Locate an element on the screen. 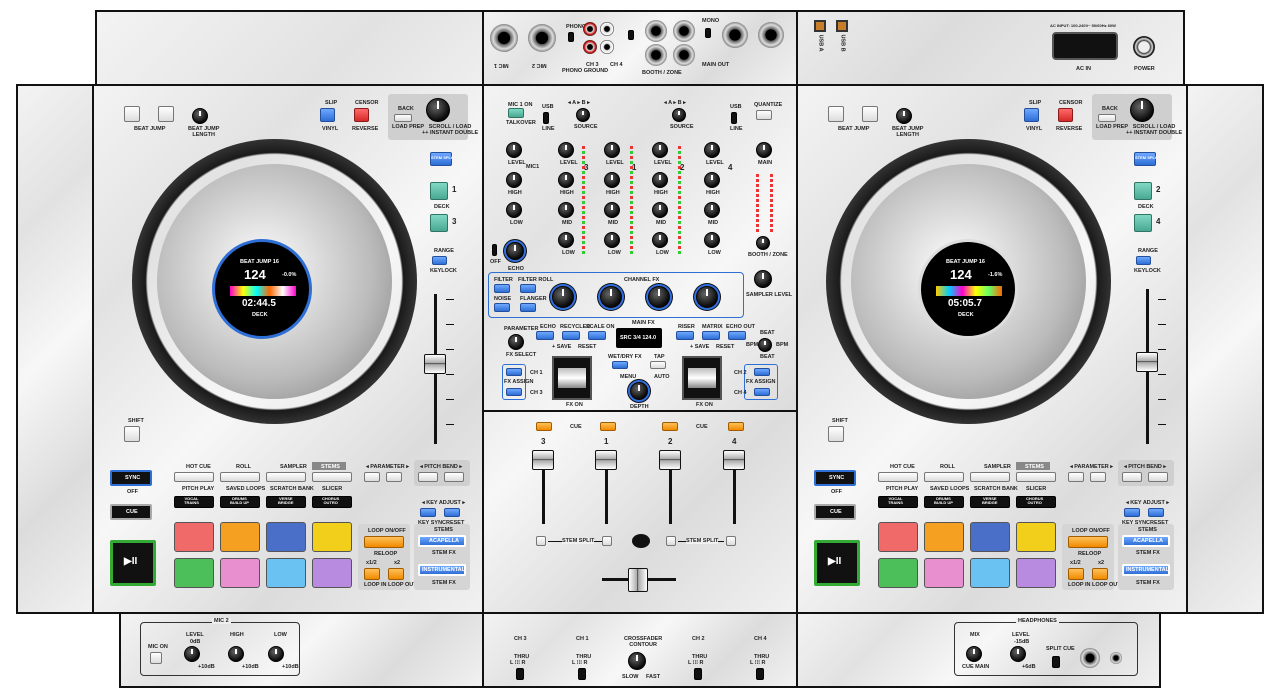 Image resolution: width=1280 pixels, height=698 pixels. mic2-high-knob is located at coordinates (236, 654).